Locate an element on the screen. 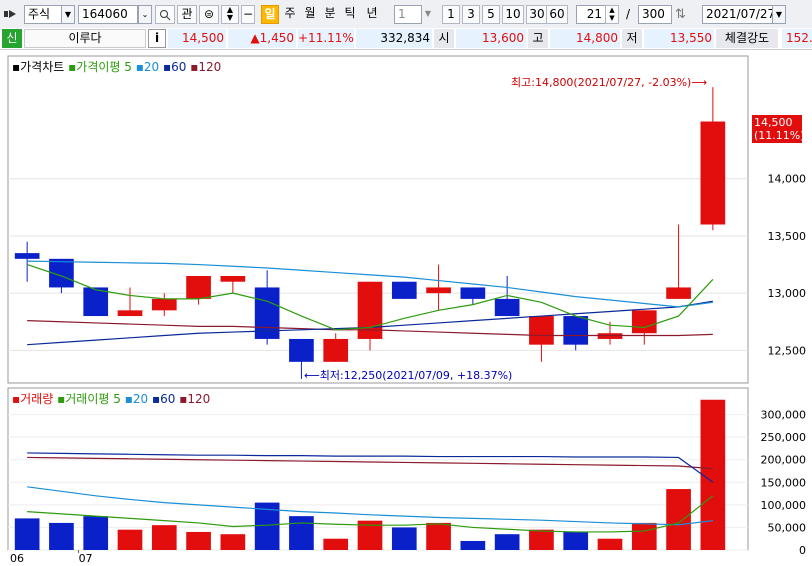 This screenshot has width=812, height=566. price-legend: ▪가격차트 ▪가격이평 5 ▪20 ▪60 ▪120 is located at coordinates (117, 67).